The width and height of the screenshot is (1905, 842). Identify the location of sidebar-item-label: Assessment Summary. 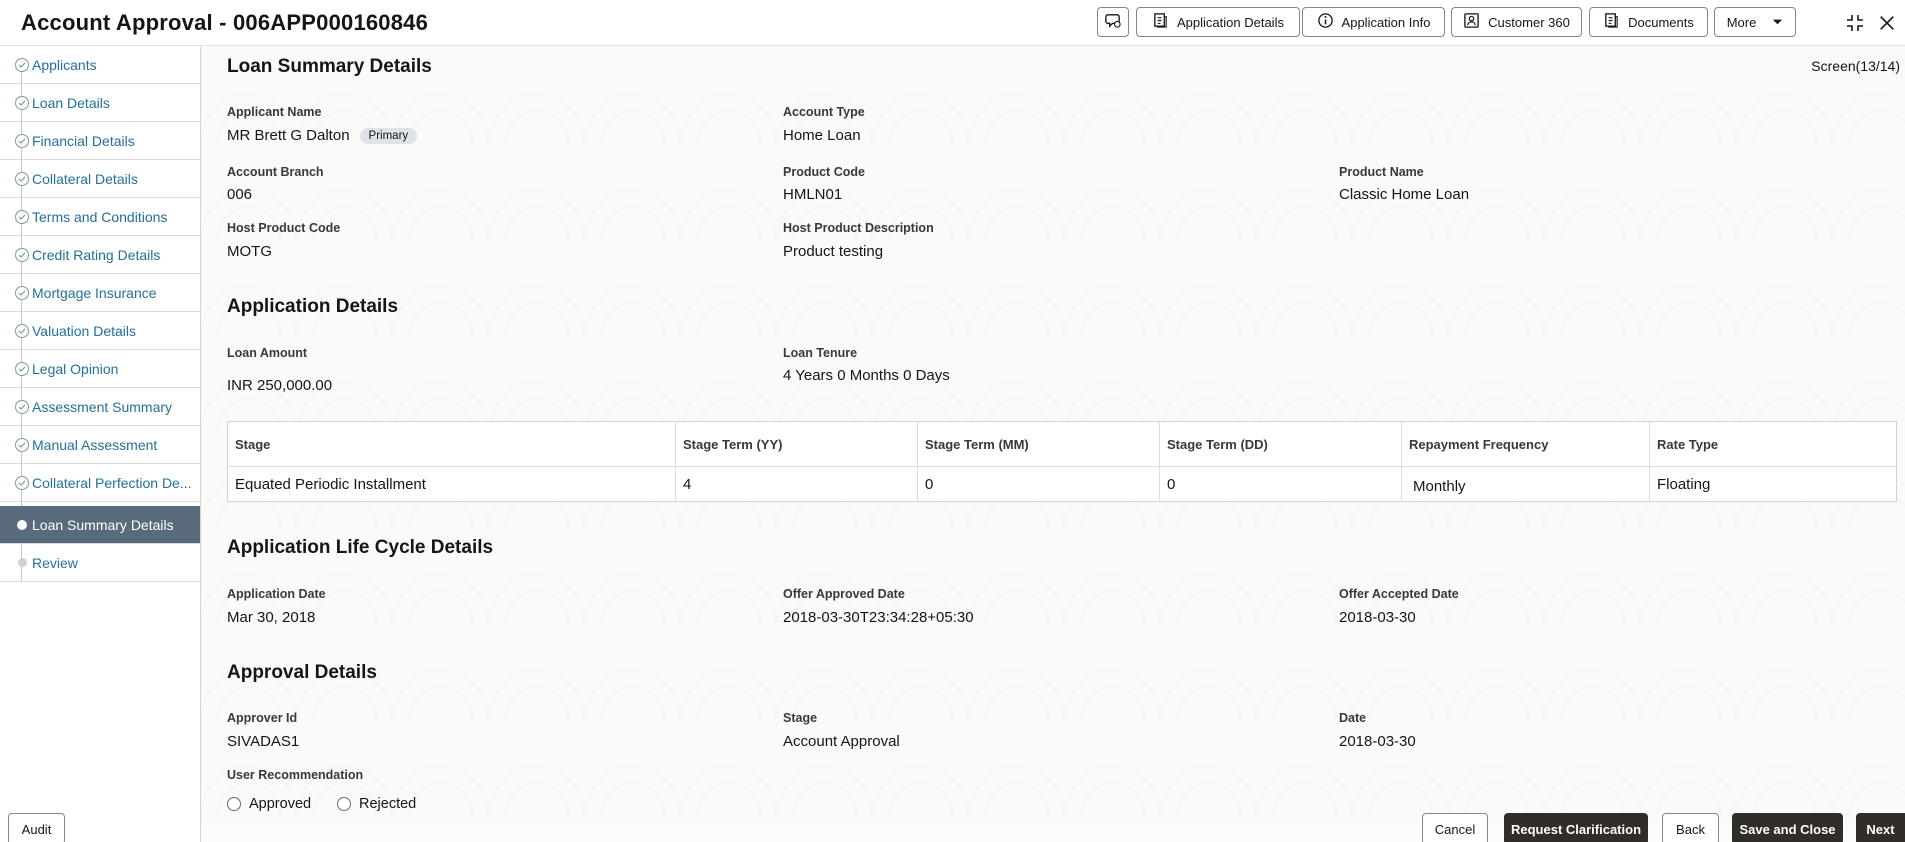
(102, 406).